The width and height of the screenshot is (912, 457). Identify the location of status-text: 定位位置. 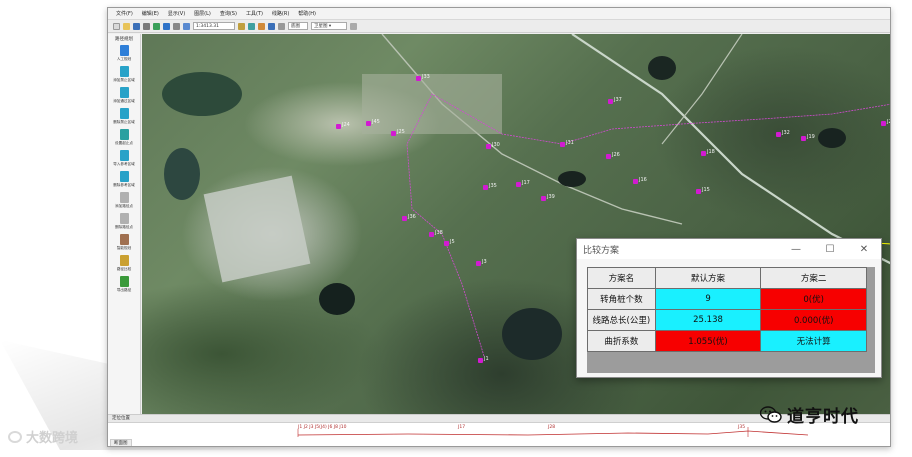
(121, 418).